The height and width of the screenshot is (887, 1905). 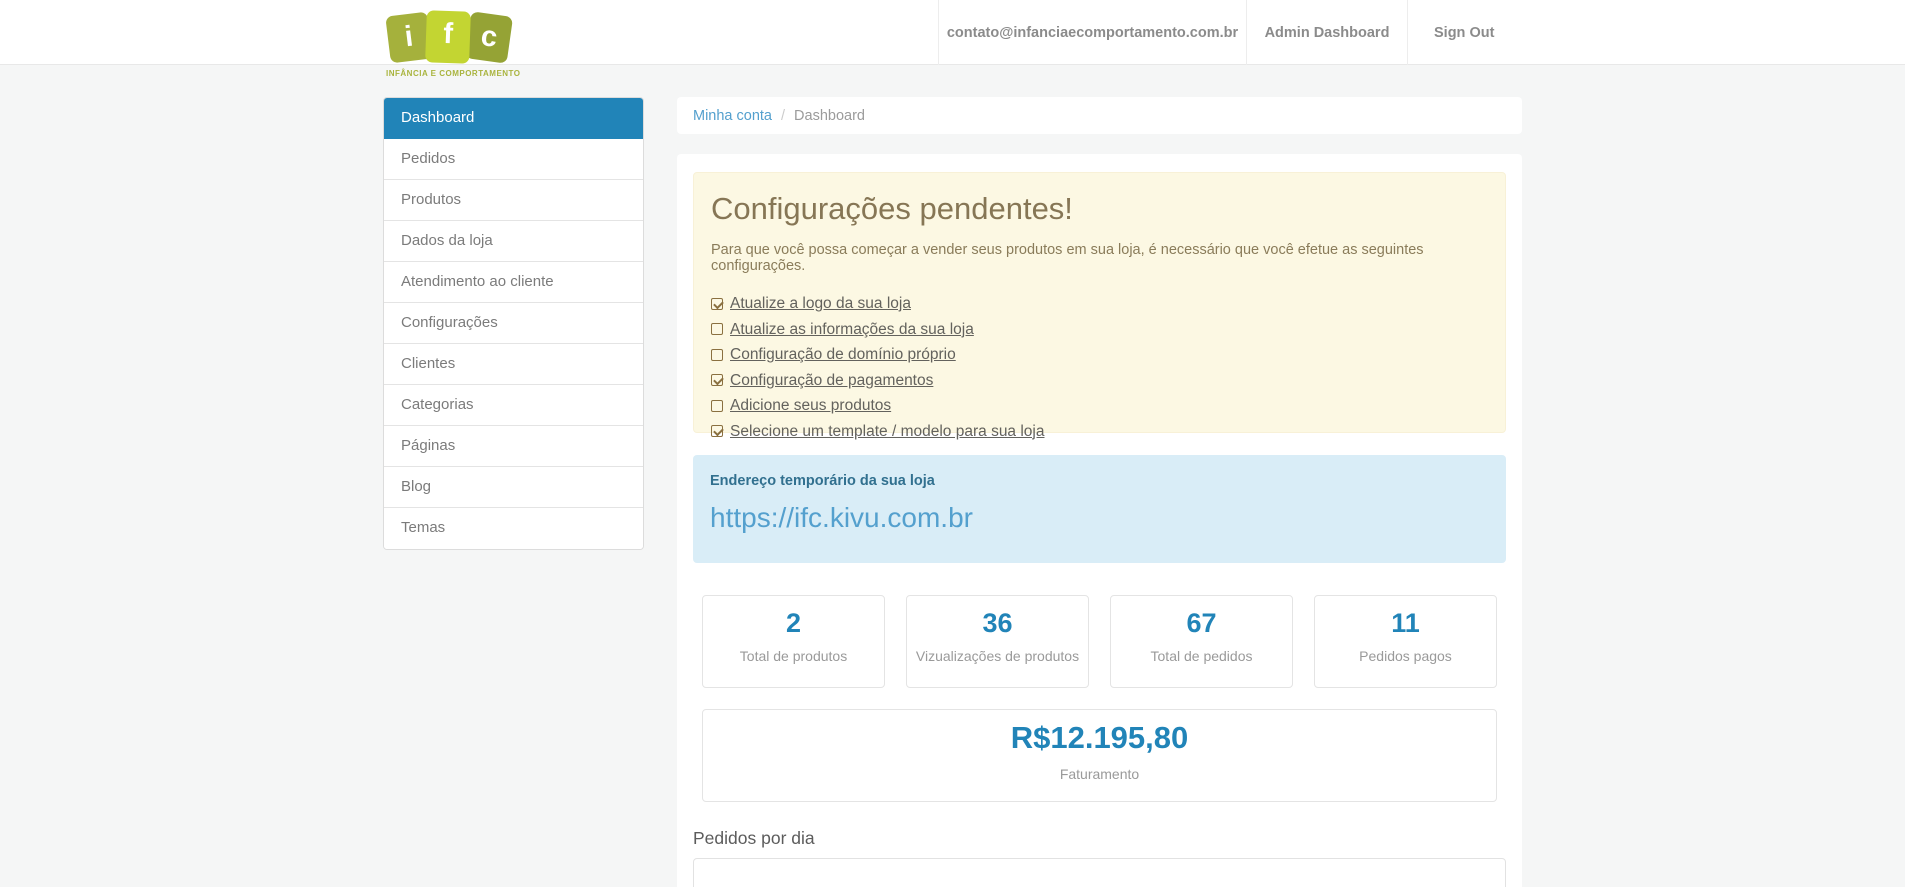 I want to click on sidebar-item-blog: Blog, so click(x=513, y=487).